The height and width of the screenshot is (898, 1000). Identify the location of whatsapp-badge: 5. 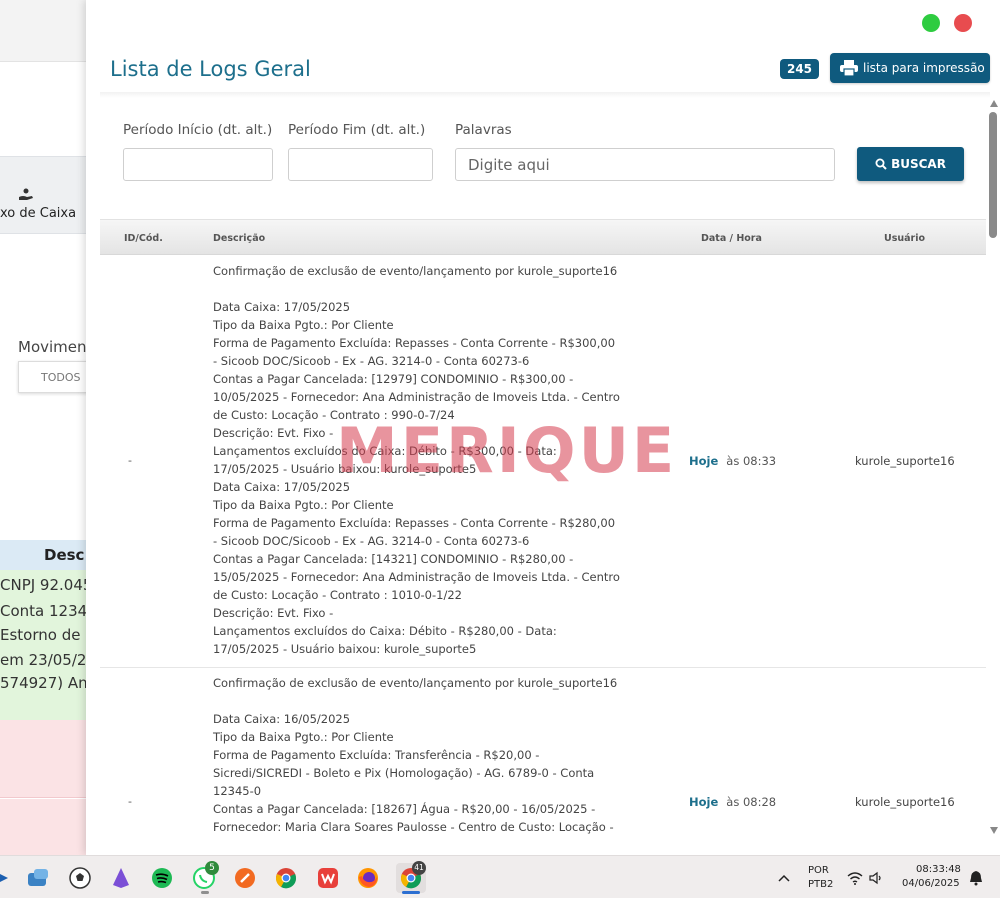
(212, 868).